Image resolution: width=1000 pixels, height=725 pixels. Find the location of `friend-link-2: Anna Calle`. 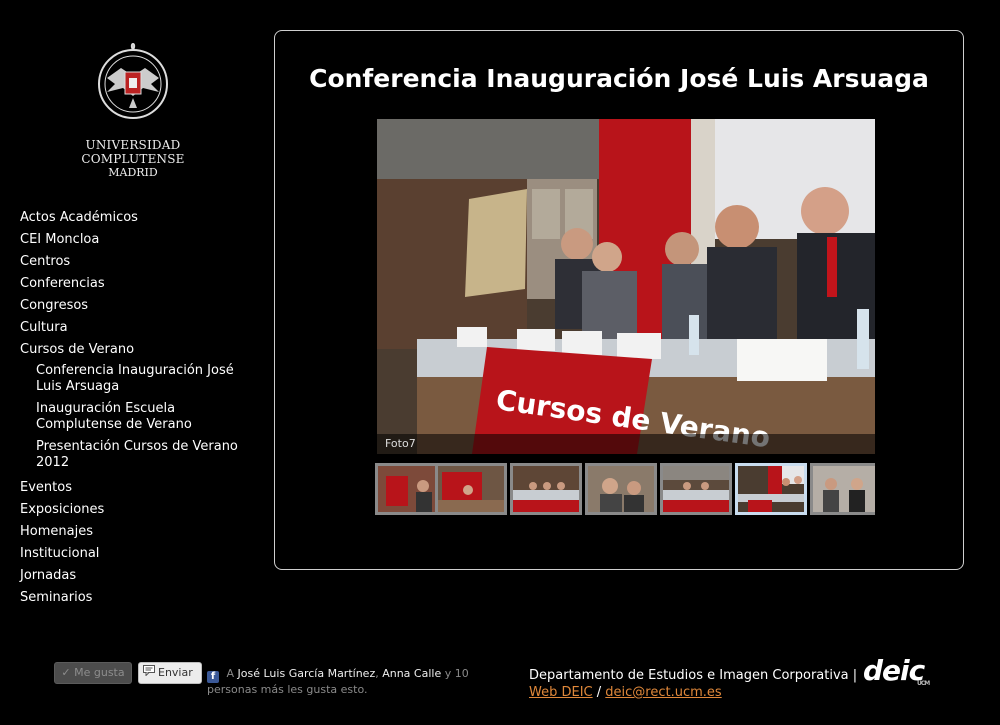

friend-link-2: Anna Calle is located at coordinates (411, 673).